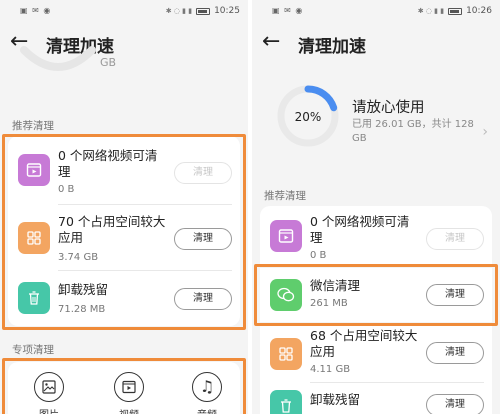 Image resolution: width=500 pixels, height=414 pixels. Describe the element at coordinates (275, 43) in the screenshot. I see `back-arrow-icon: ←` at that location.